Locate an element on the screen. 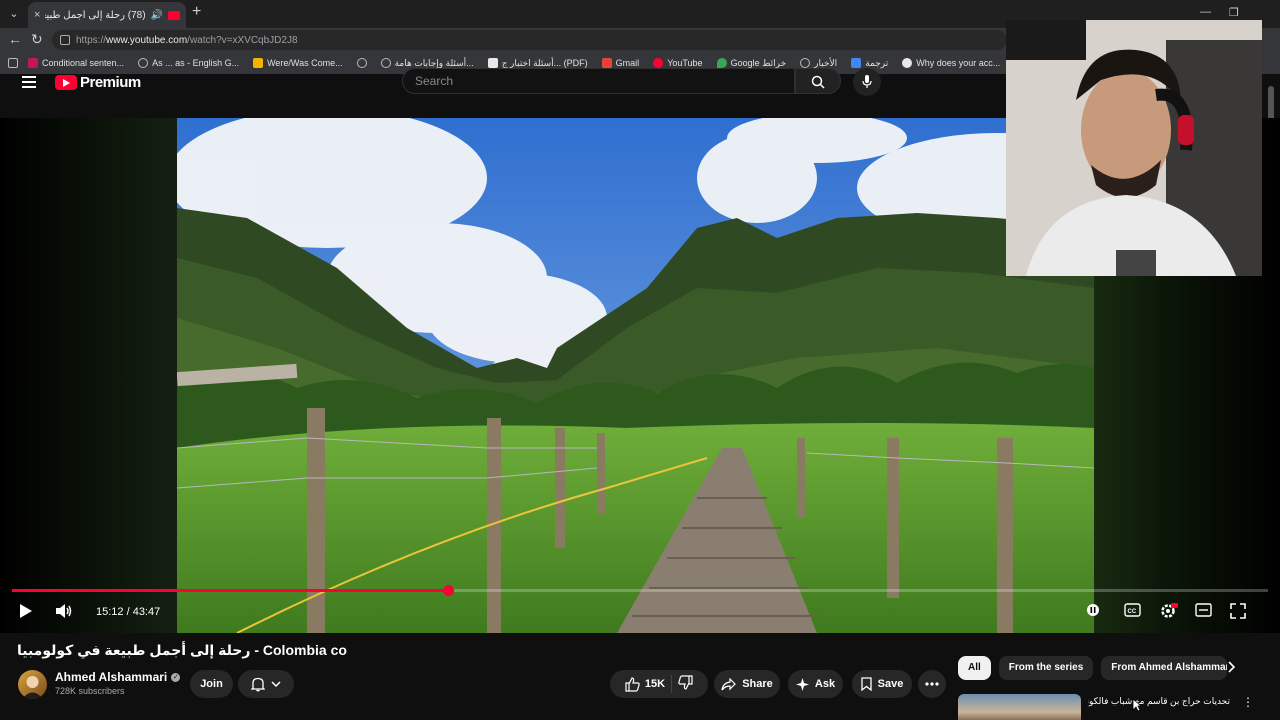 The height and width of the screenshot is (720, 1280). play-button is located at coordinates (26, 613).